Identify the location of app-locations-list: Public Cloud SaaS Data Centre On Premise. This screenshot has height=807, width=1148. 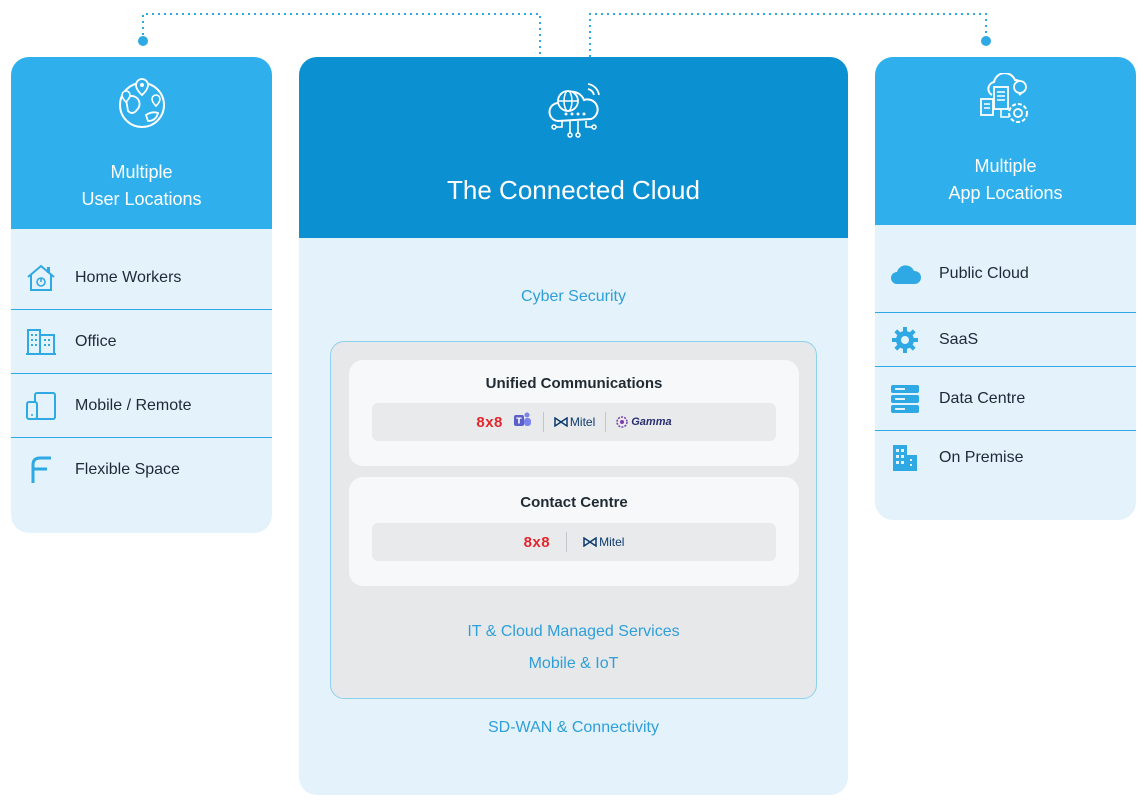
(1005, 355).